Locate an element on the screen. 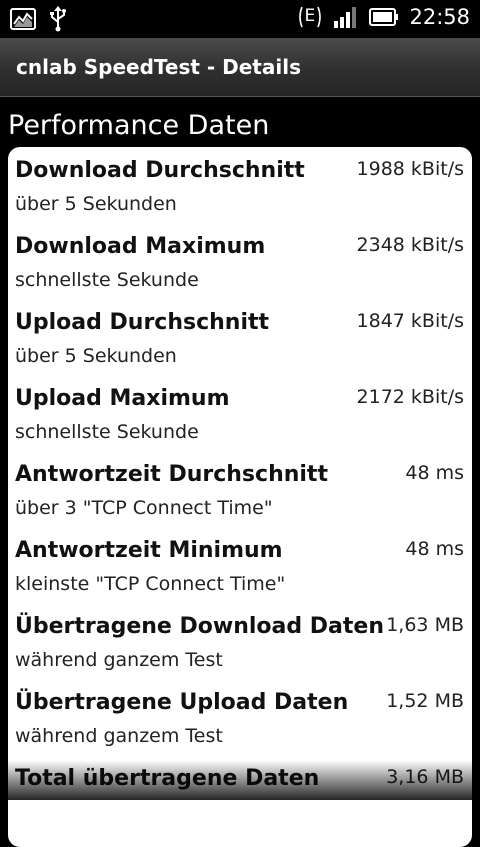 This screenshot has height=847, width=480. chart-notification-icon is located at coordinates (23, 19).